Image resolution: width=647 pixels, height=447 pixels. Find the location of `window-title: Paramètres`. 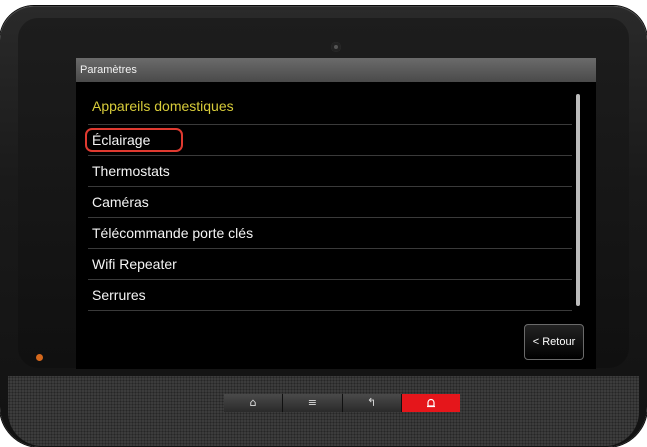

window-title: Paramètres is located at coordinates (336, 70).